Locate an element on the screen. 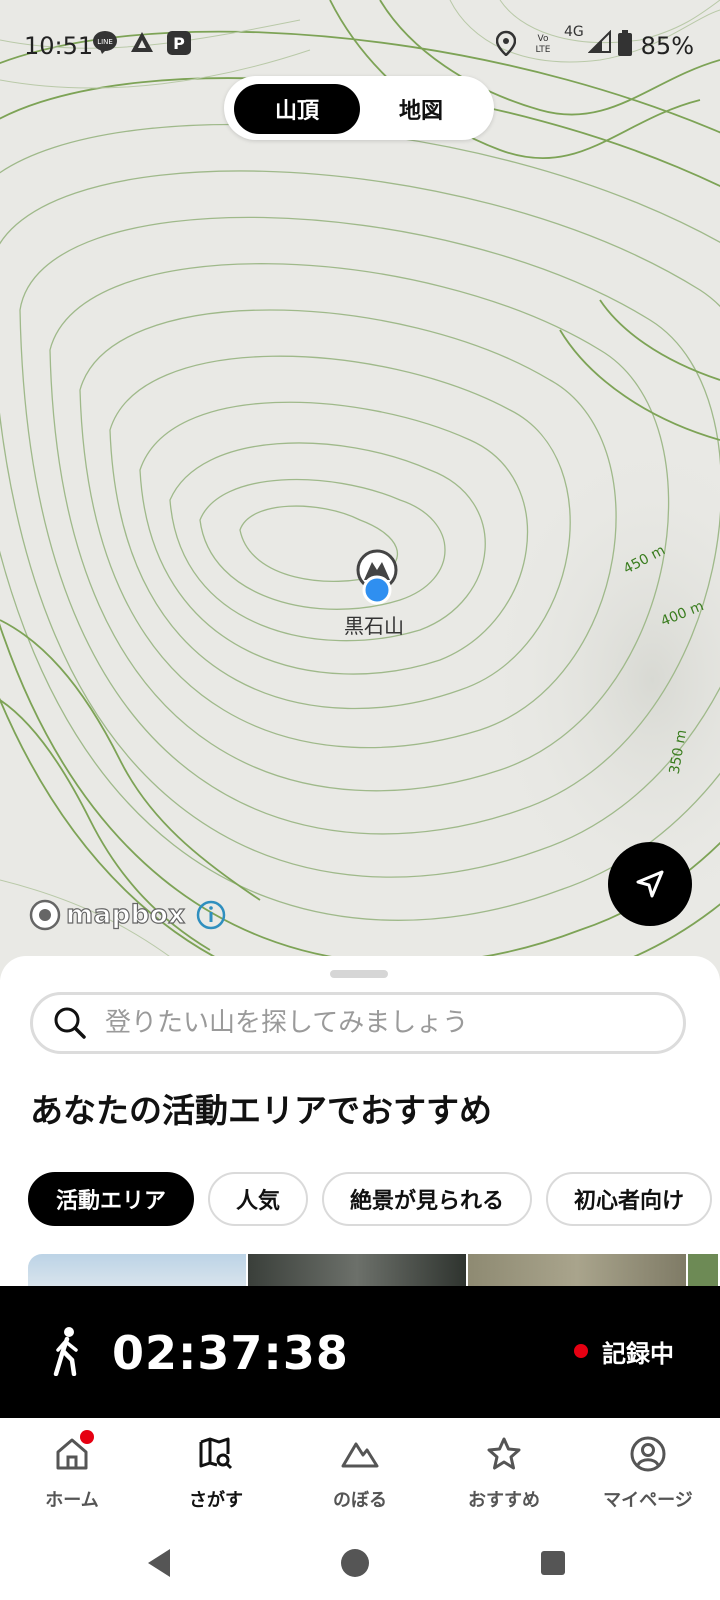  bottom-tab-bar: ホーム さがす のぼる おすすめ マイページ is located at coordinates (360, 1473).